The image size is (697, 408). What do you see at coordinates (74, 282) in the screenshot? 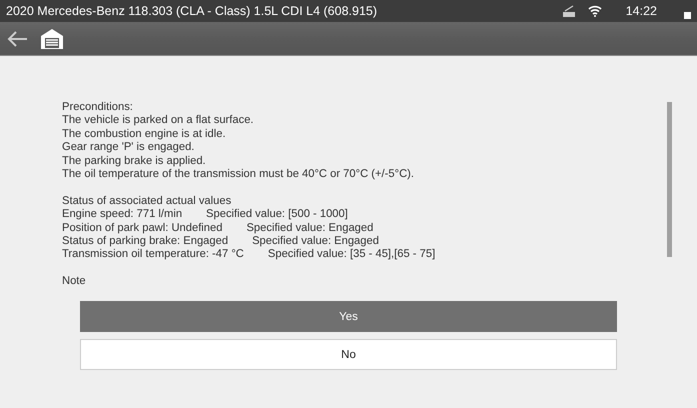
I see `section-heading: Note` at bounding box center [74, 282].